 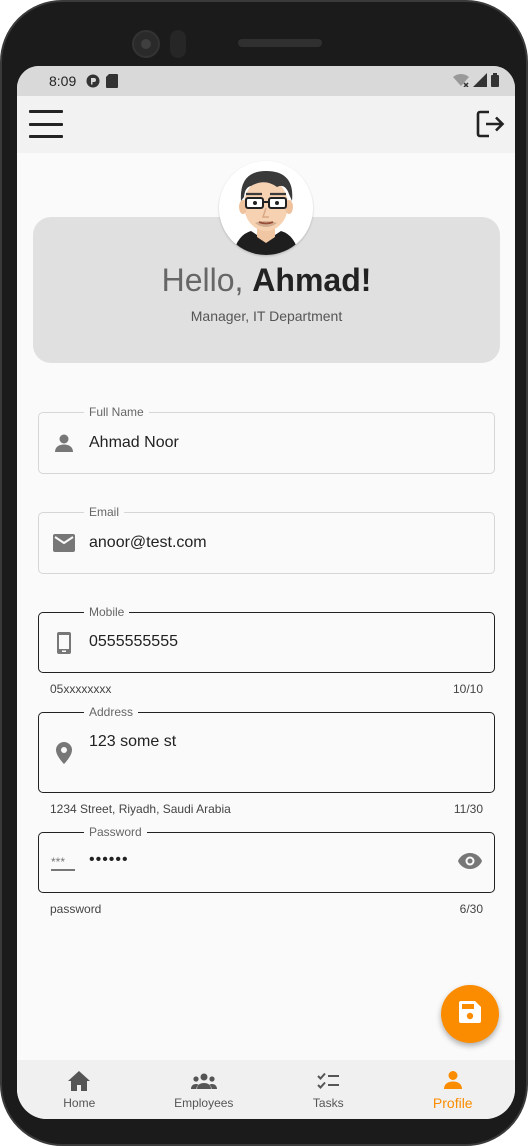 What do you see at coordinates (204, 1102) in the screenshot?
I see `nav-label-employees: Employees` at bounding box center [204, 1102].